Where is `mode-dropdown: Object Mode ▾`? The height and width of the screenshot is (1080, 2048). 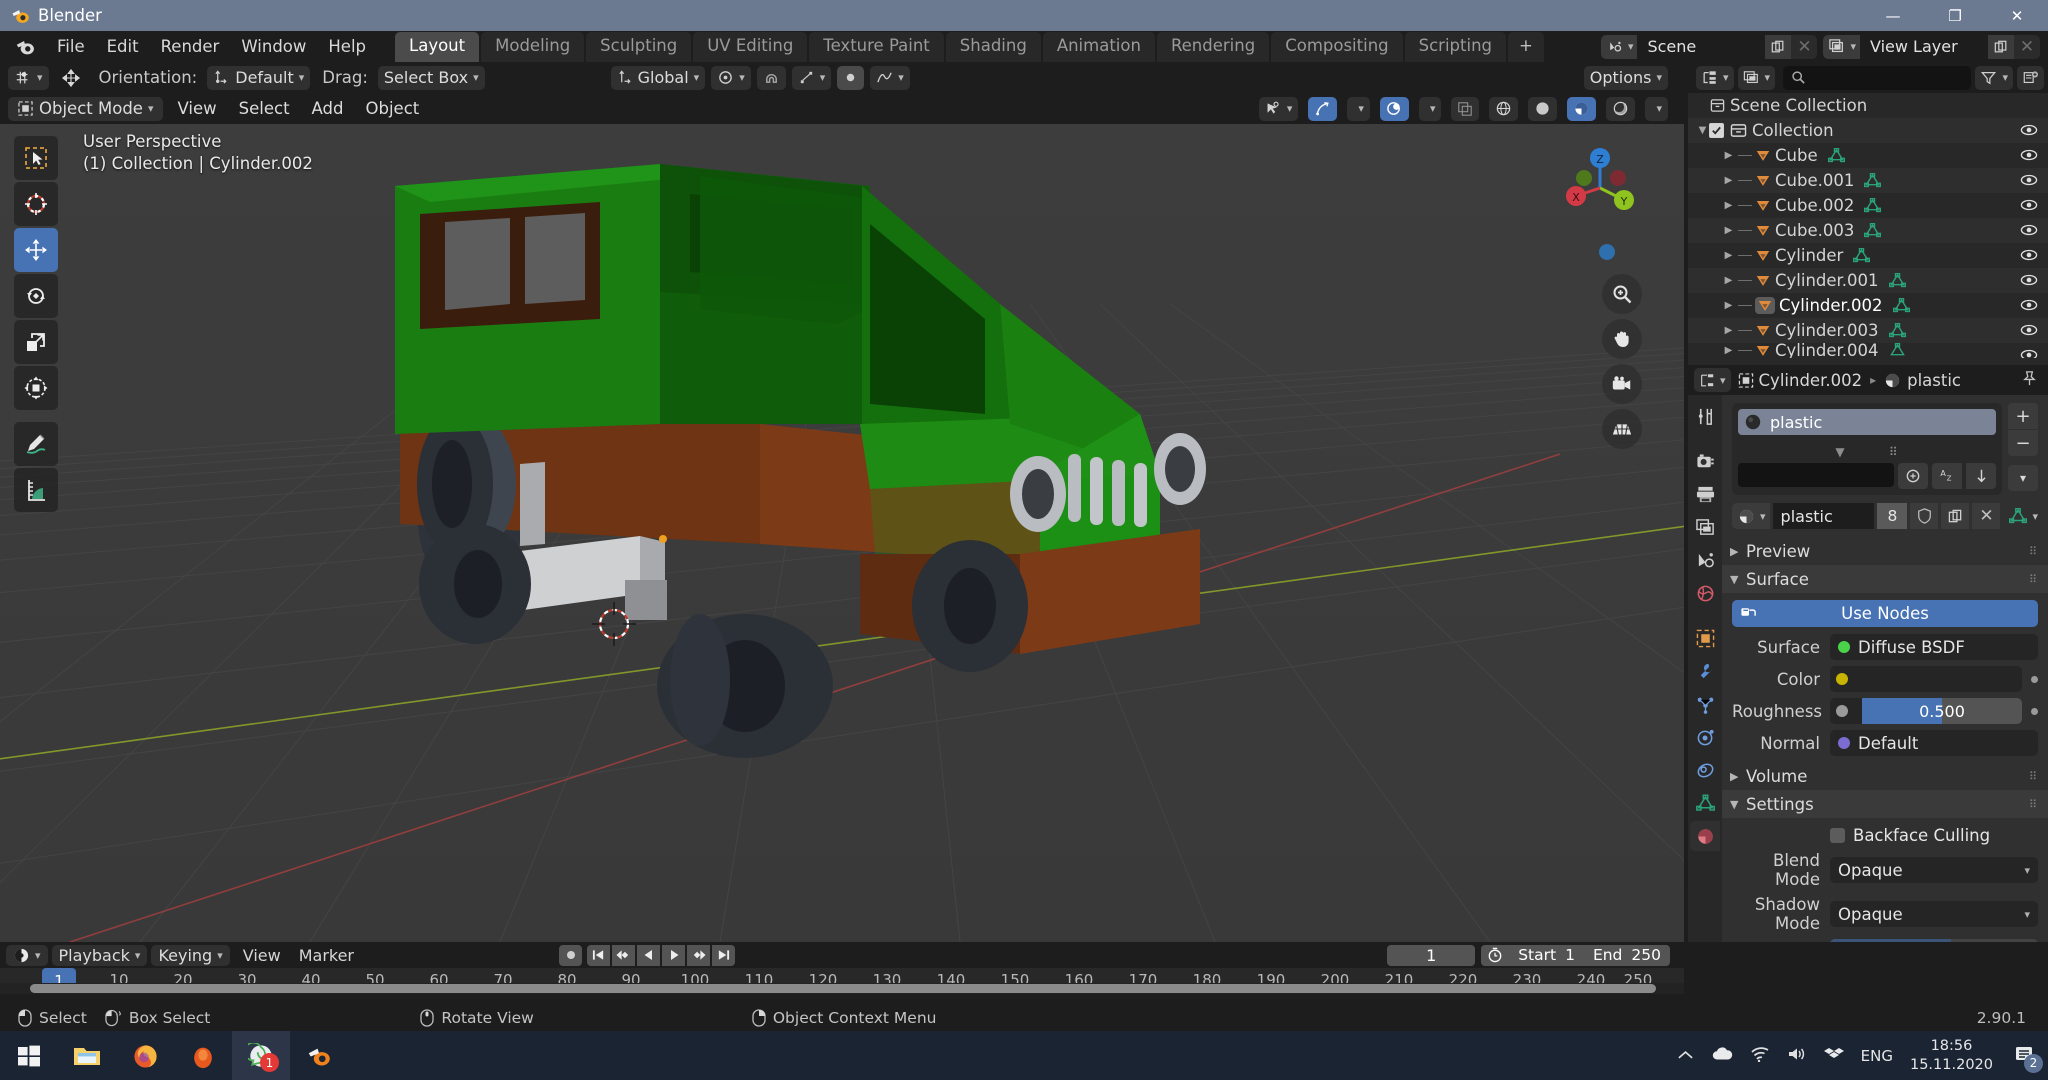 mode-dropdown: Object Mode ▾ is located at coordinates (86, 108).